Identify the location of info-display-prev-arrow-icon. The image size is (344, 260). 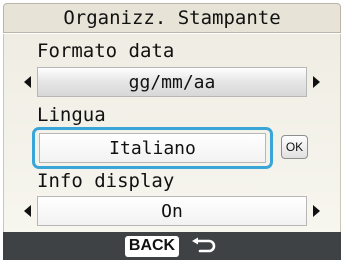
(27, 211).